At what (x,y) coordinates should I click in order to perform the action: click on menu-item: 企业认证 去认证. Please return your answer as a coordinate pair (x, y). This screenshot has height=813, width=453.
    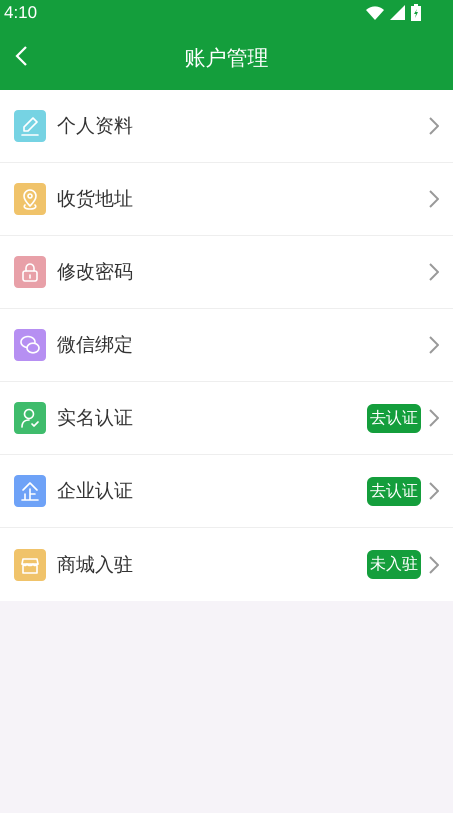
    Looking at the image, I should click on (226, 491).